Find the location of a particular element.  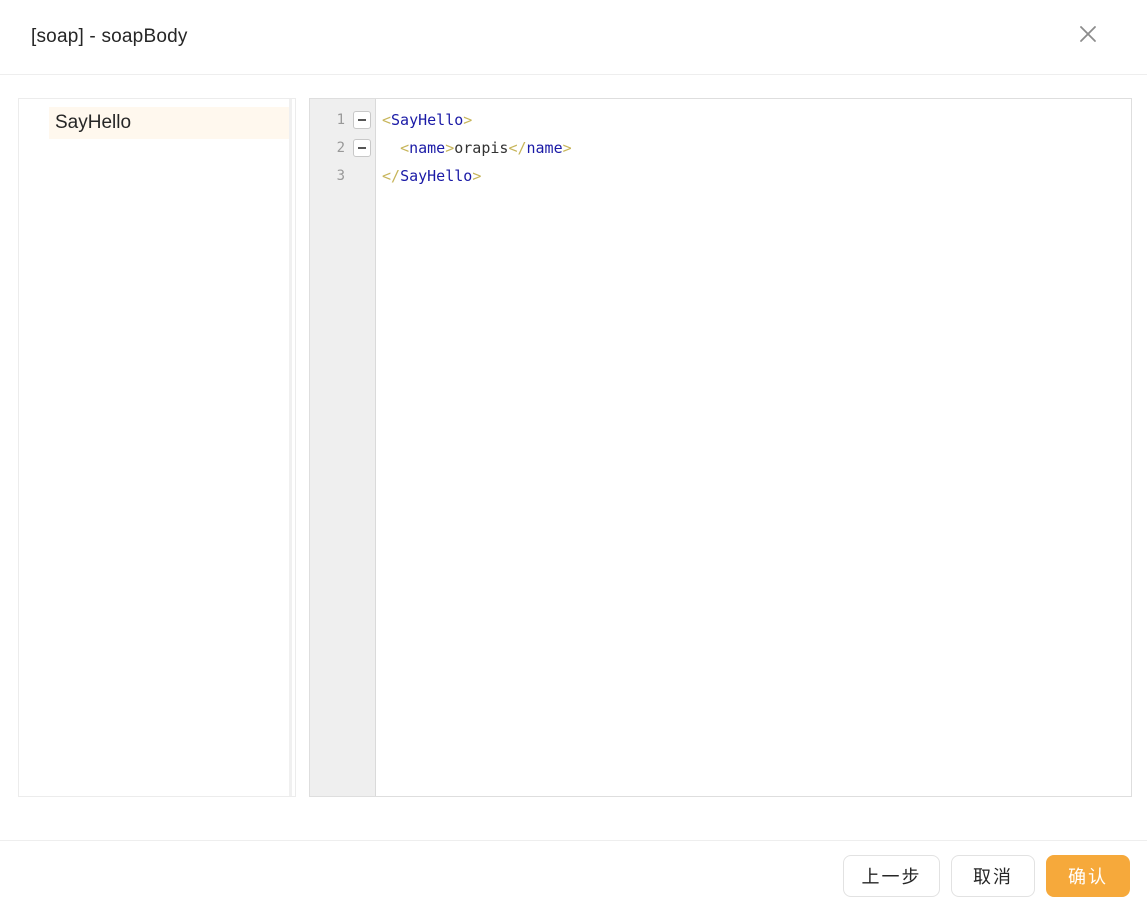

cancel-button: 取消 is located at coordinates (993, 876).